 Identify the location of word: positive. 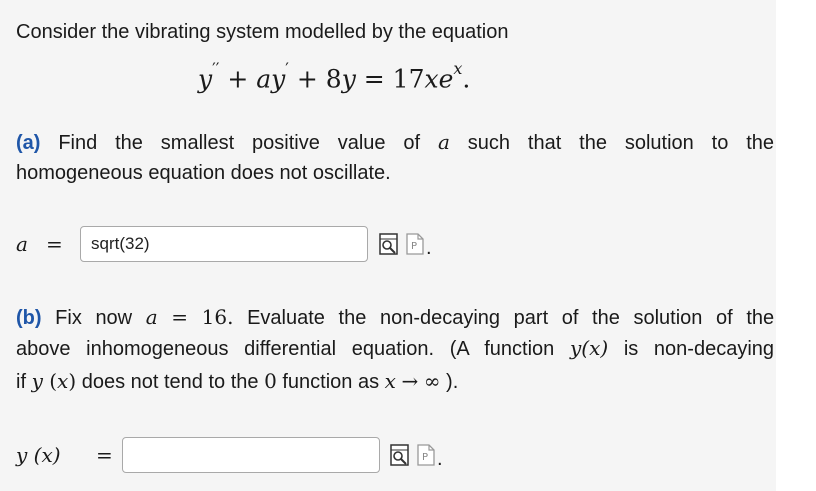
(286, 143).